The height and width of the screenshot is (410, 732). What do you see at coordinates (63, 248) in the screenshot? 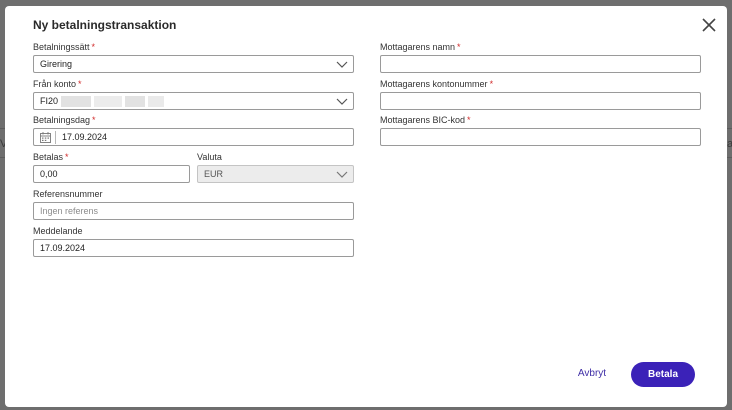
I see `message-value: 17.09.2024` at bounding box center [63, 248].